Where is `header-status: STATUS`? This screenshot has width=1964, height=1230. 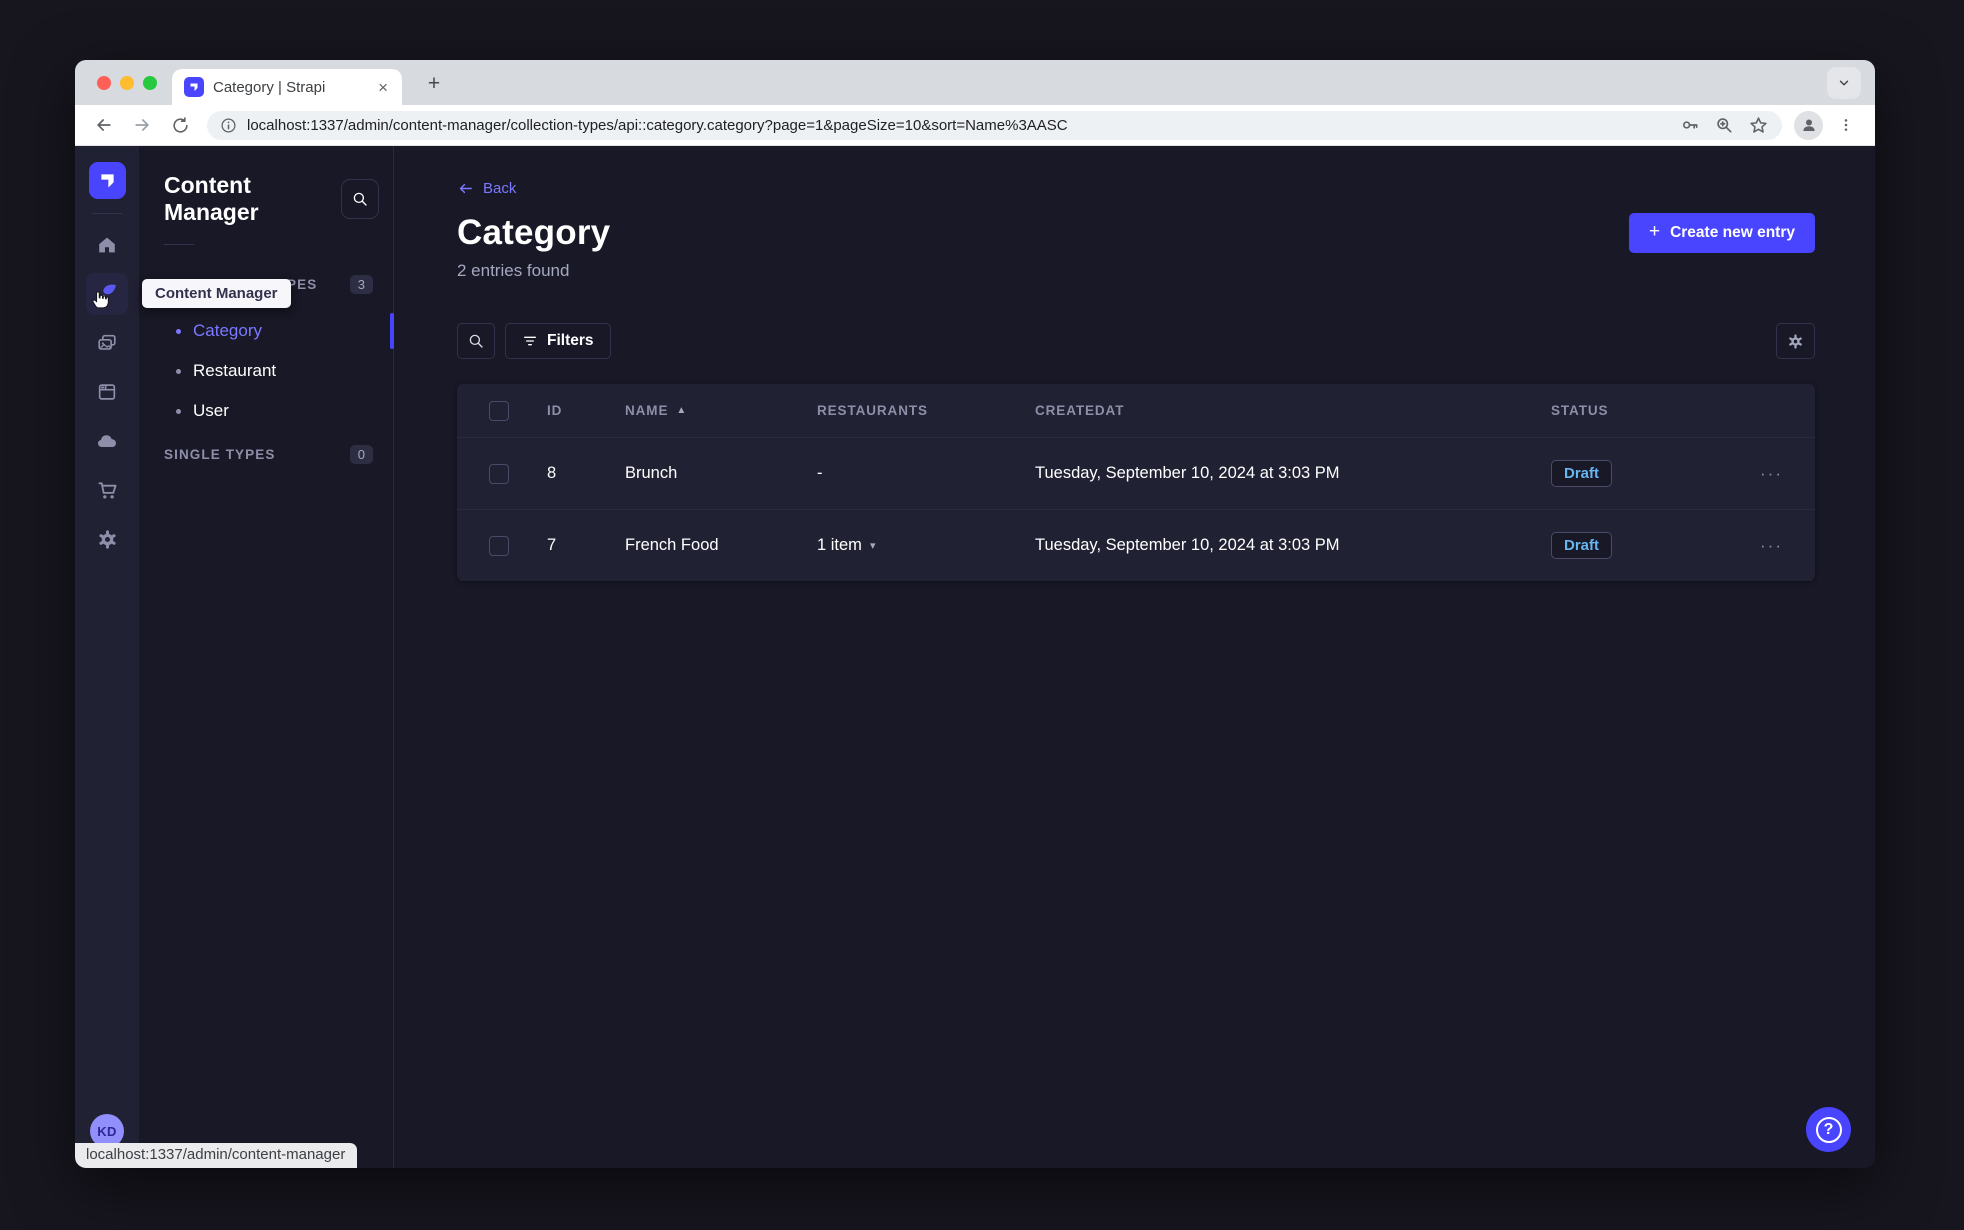
header-status: STATUS is located at coordinates (1652, 410).